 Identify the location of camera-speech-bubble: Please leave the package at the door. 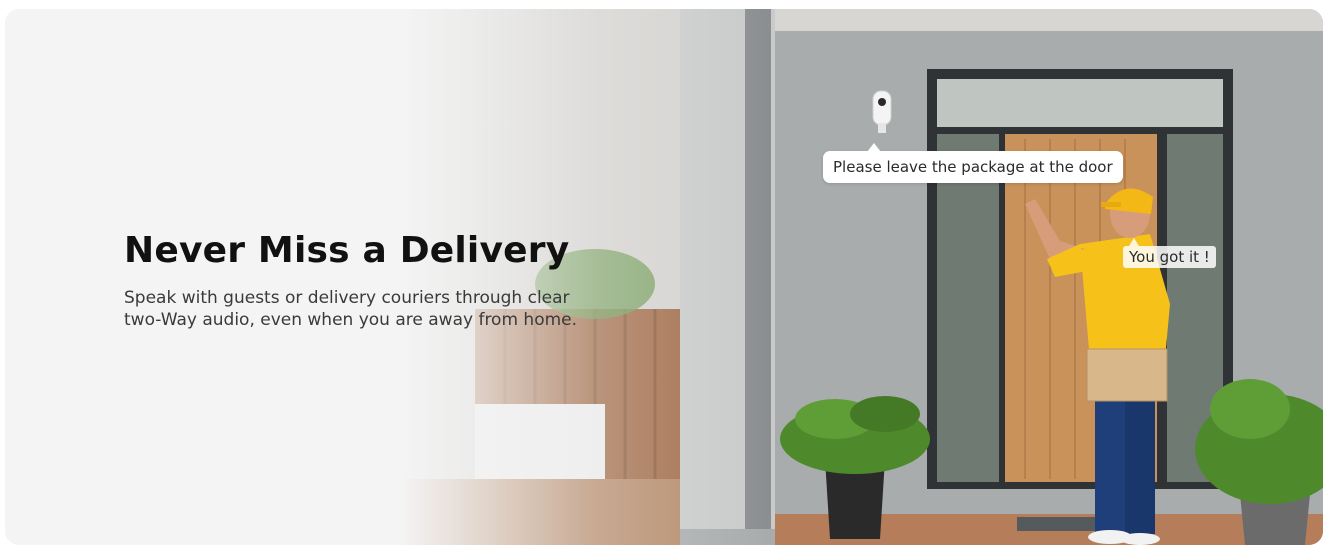
(973, 163).